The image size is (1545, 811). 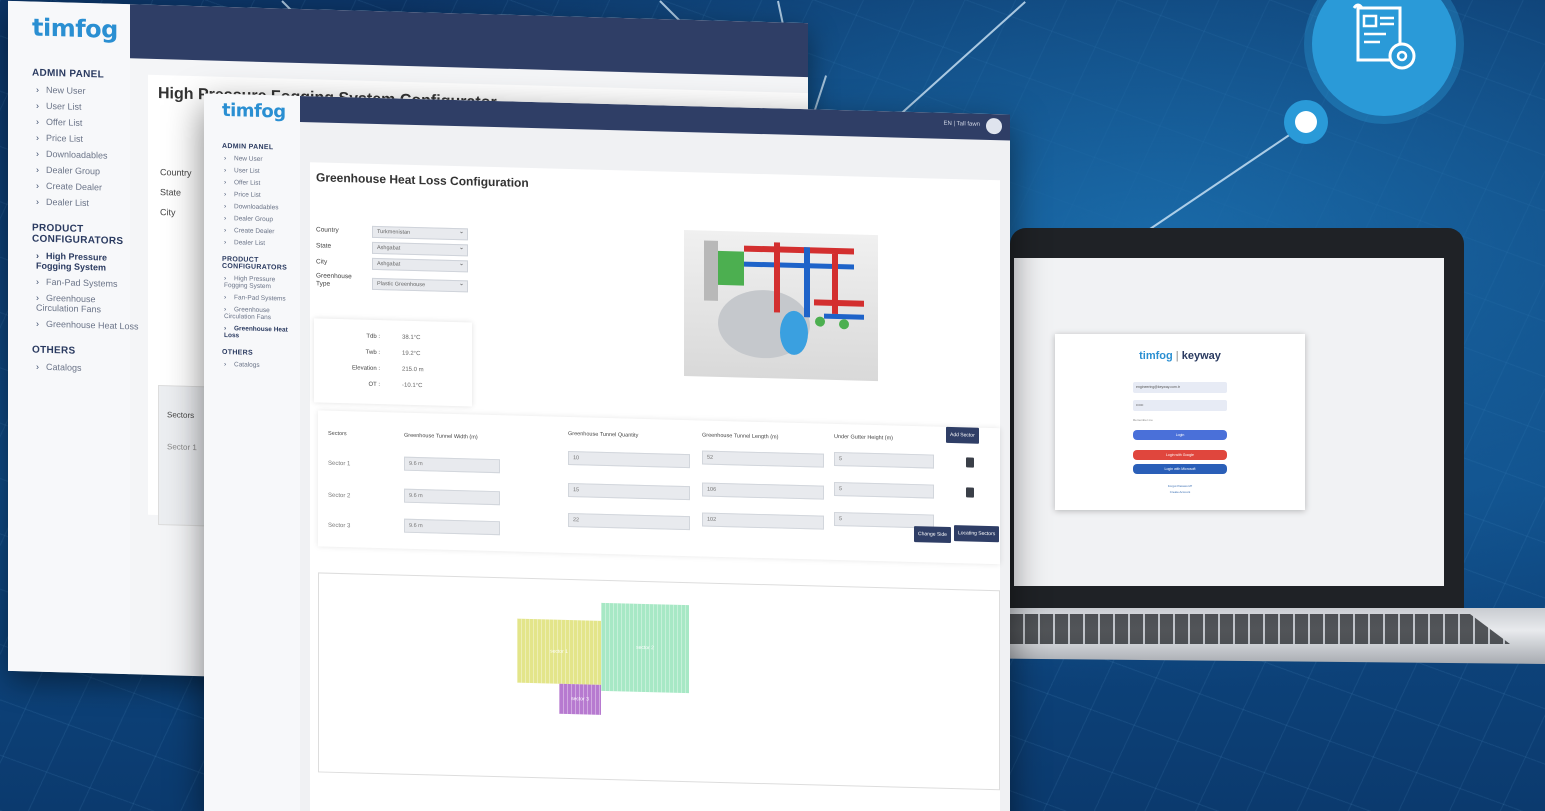 What do you see at coordinates (54, 350) in the screenshot?
I see `sidebar-heading-others: OTHERS` at bounding box center [54, 350].